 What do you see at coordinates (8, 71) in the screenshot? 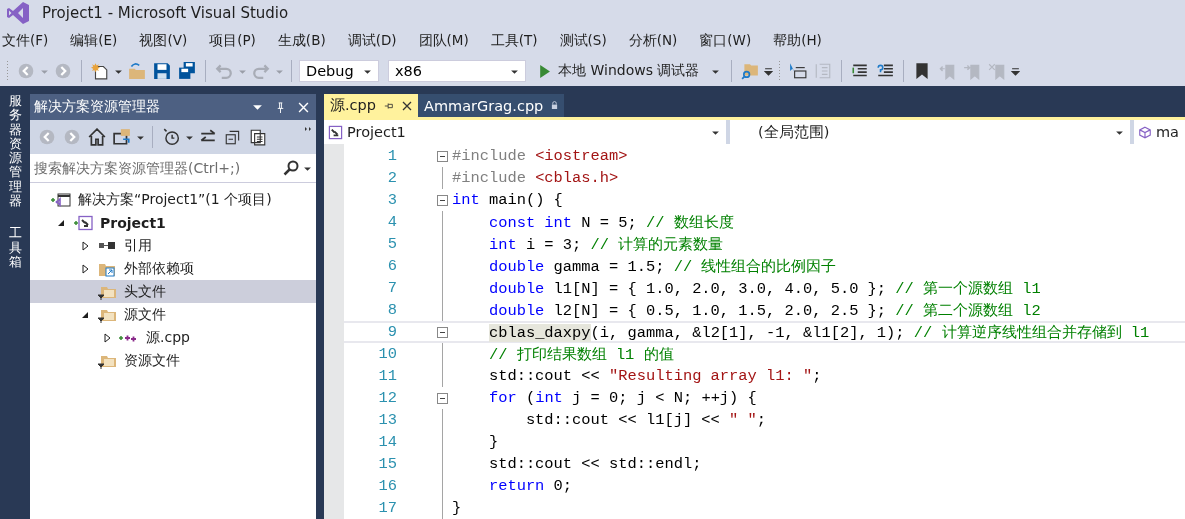
I see `toolbar-grip-icon` at bounding box center [8, 71].